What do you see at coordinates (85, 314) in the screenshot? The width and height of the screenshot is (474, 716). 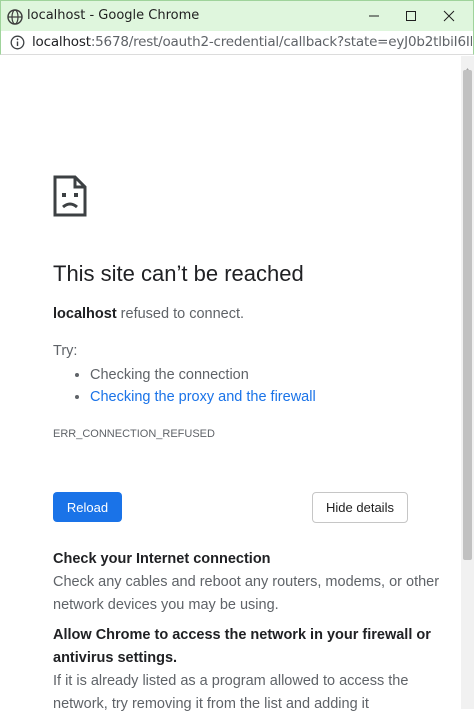 I see `error-host: localhost` at bounding box center [85, 314].